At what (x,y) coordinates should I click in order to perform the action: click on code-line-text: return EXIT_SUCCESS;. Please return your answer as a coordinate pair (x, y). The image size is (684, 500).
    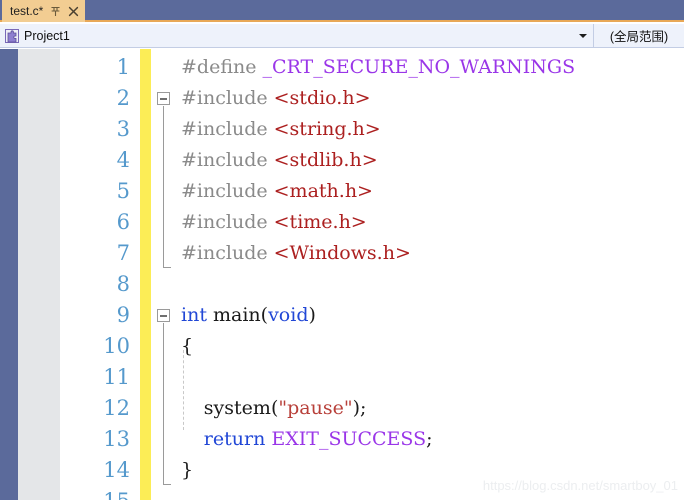
    Looking at the image, I should click on (318, 439).